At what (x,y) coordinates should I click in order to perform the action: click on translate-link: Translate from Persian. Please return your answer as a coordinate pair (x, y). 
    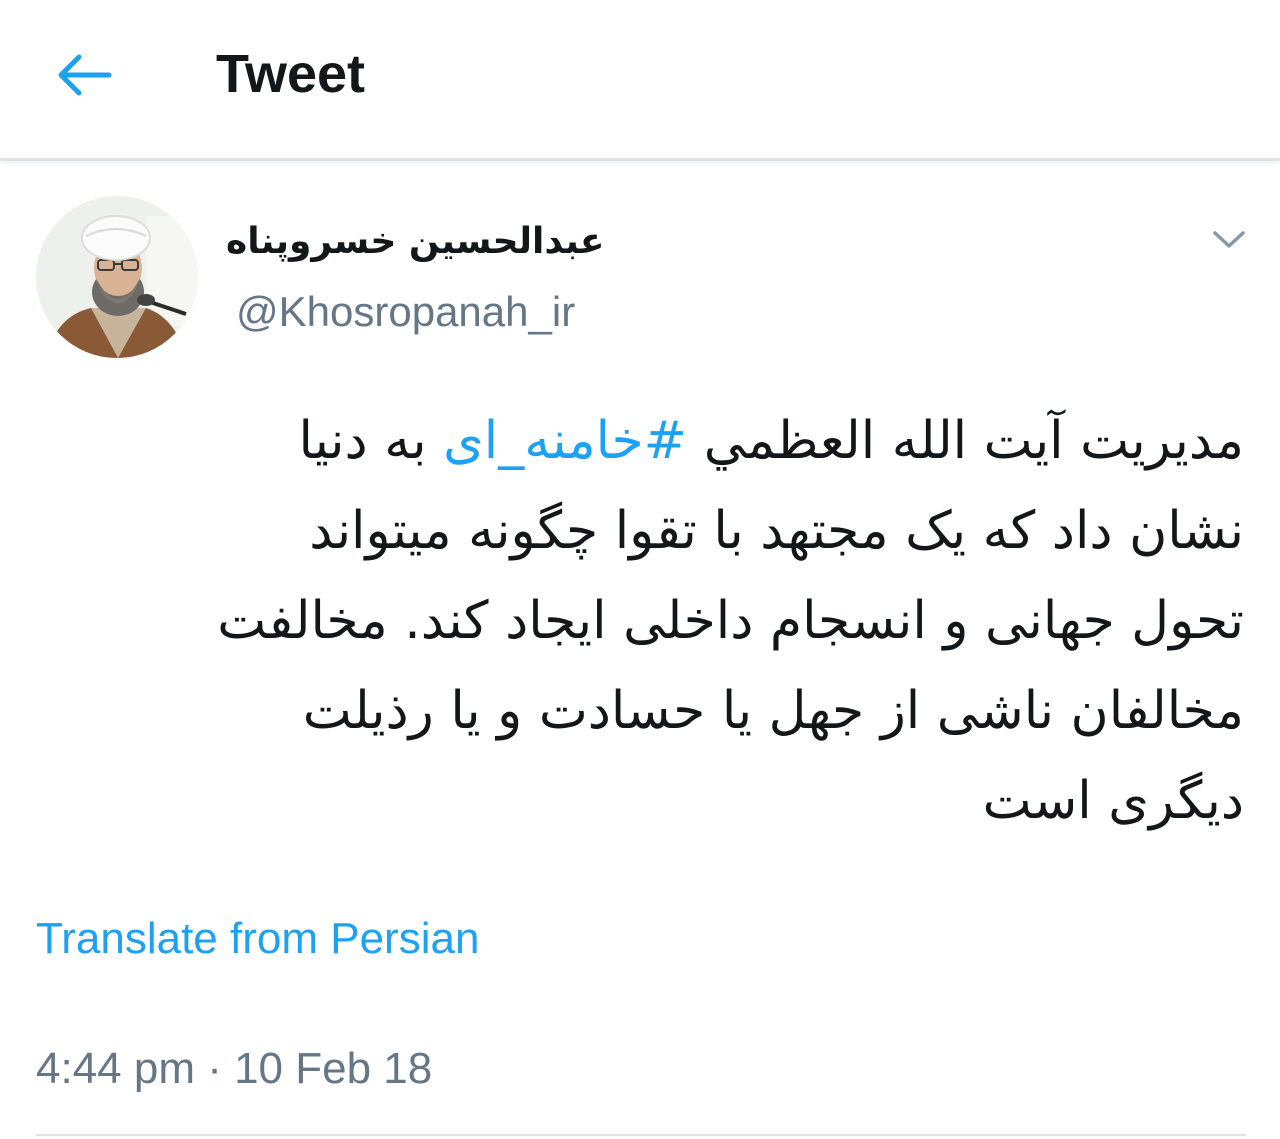
    Looking at the image, I should click on (257, 939).